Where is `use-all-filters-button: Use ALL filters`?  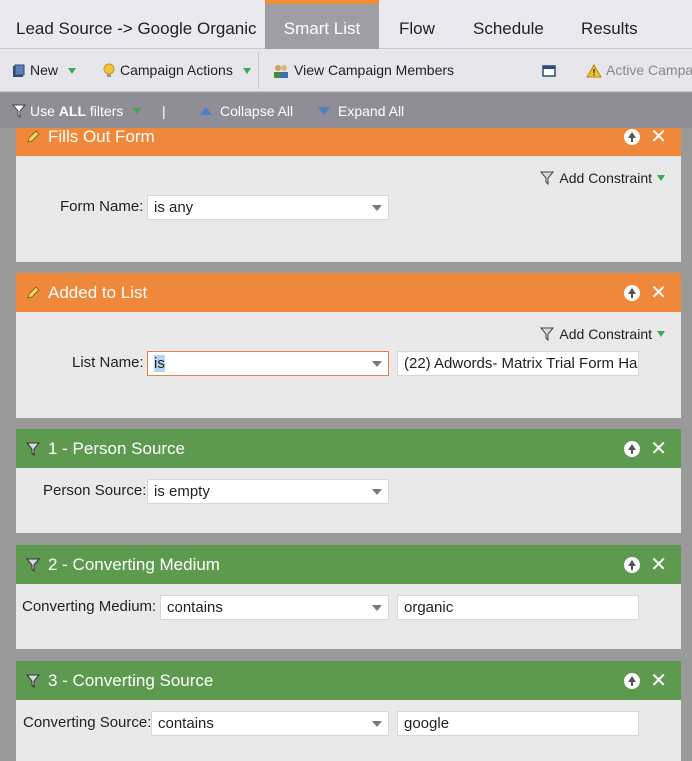 use-all-filters-button: Use ALL filters is located at coordinates (77, 110).